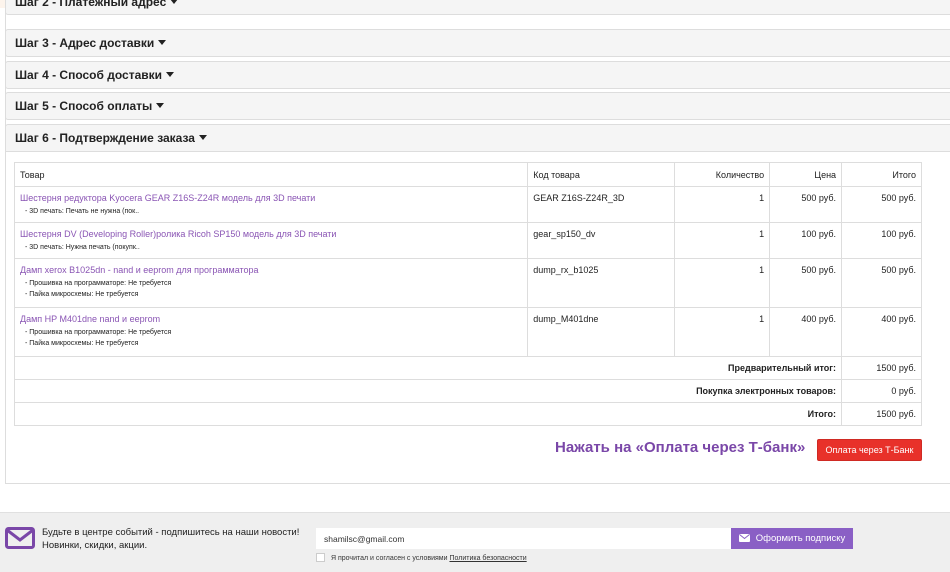 This screenshot has height=572, width=950. What do you see at coordinates (477, 43) in the screenshot?
I see `step-3-header: Шаг 3 - Адрес доставки` at bounding box center [477, 43].